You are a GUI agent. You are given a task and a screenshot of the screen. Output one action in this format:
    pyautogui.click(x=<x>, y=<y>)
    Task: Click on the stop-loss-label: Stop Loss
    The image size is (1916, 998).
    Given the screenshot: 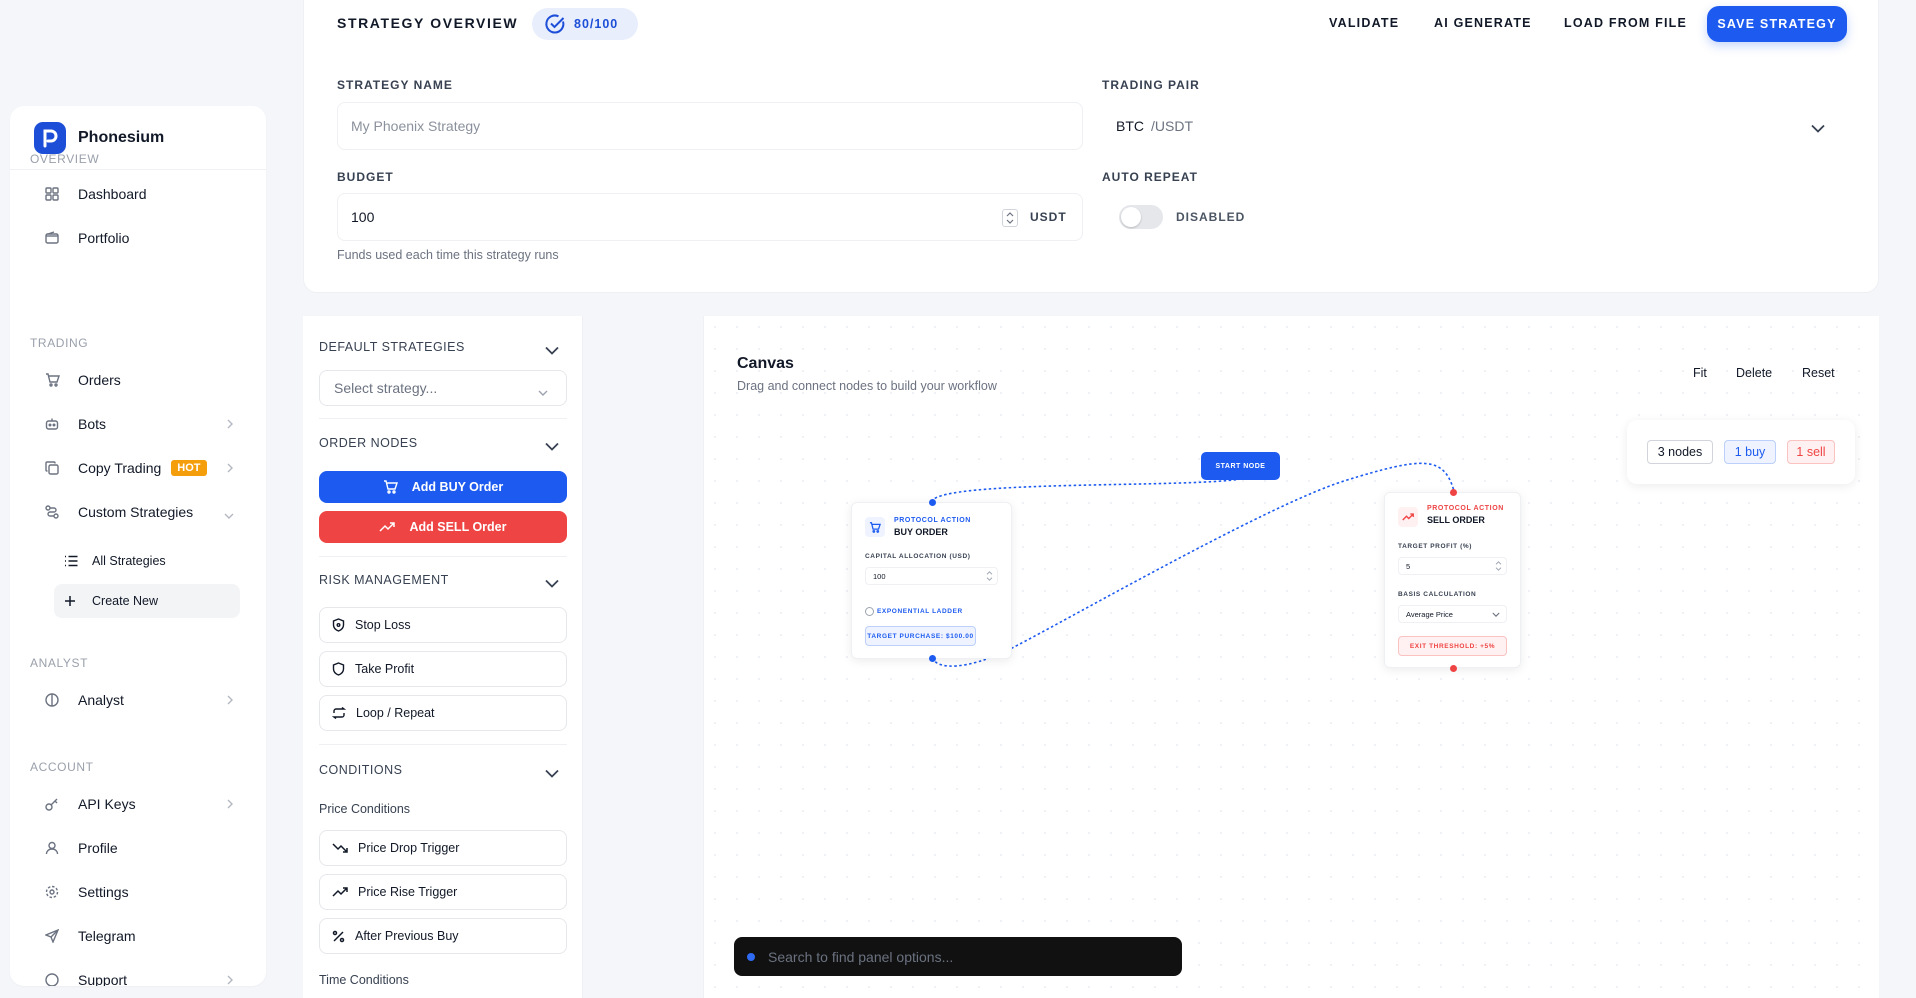 What is the action you would take?
    pyautogui.click(x=383, y=625)
    